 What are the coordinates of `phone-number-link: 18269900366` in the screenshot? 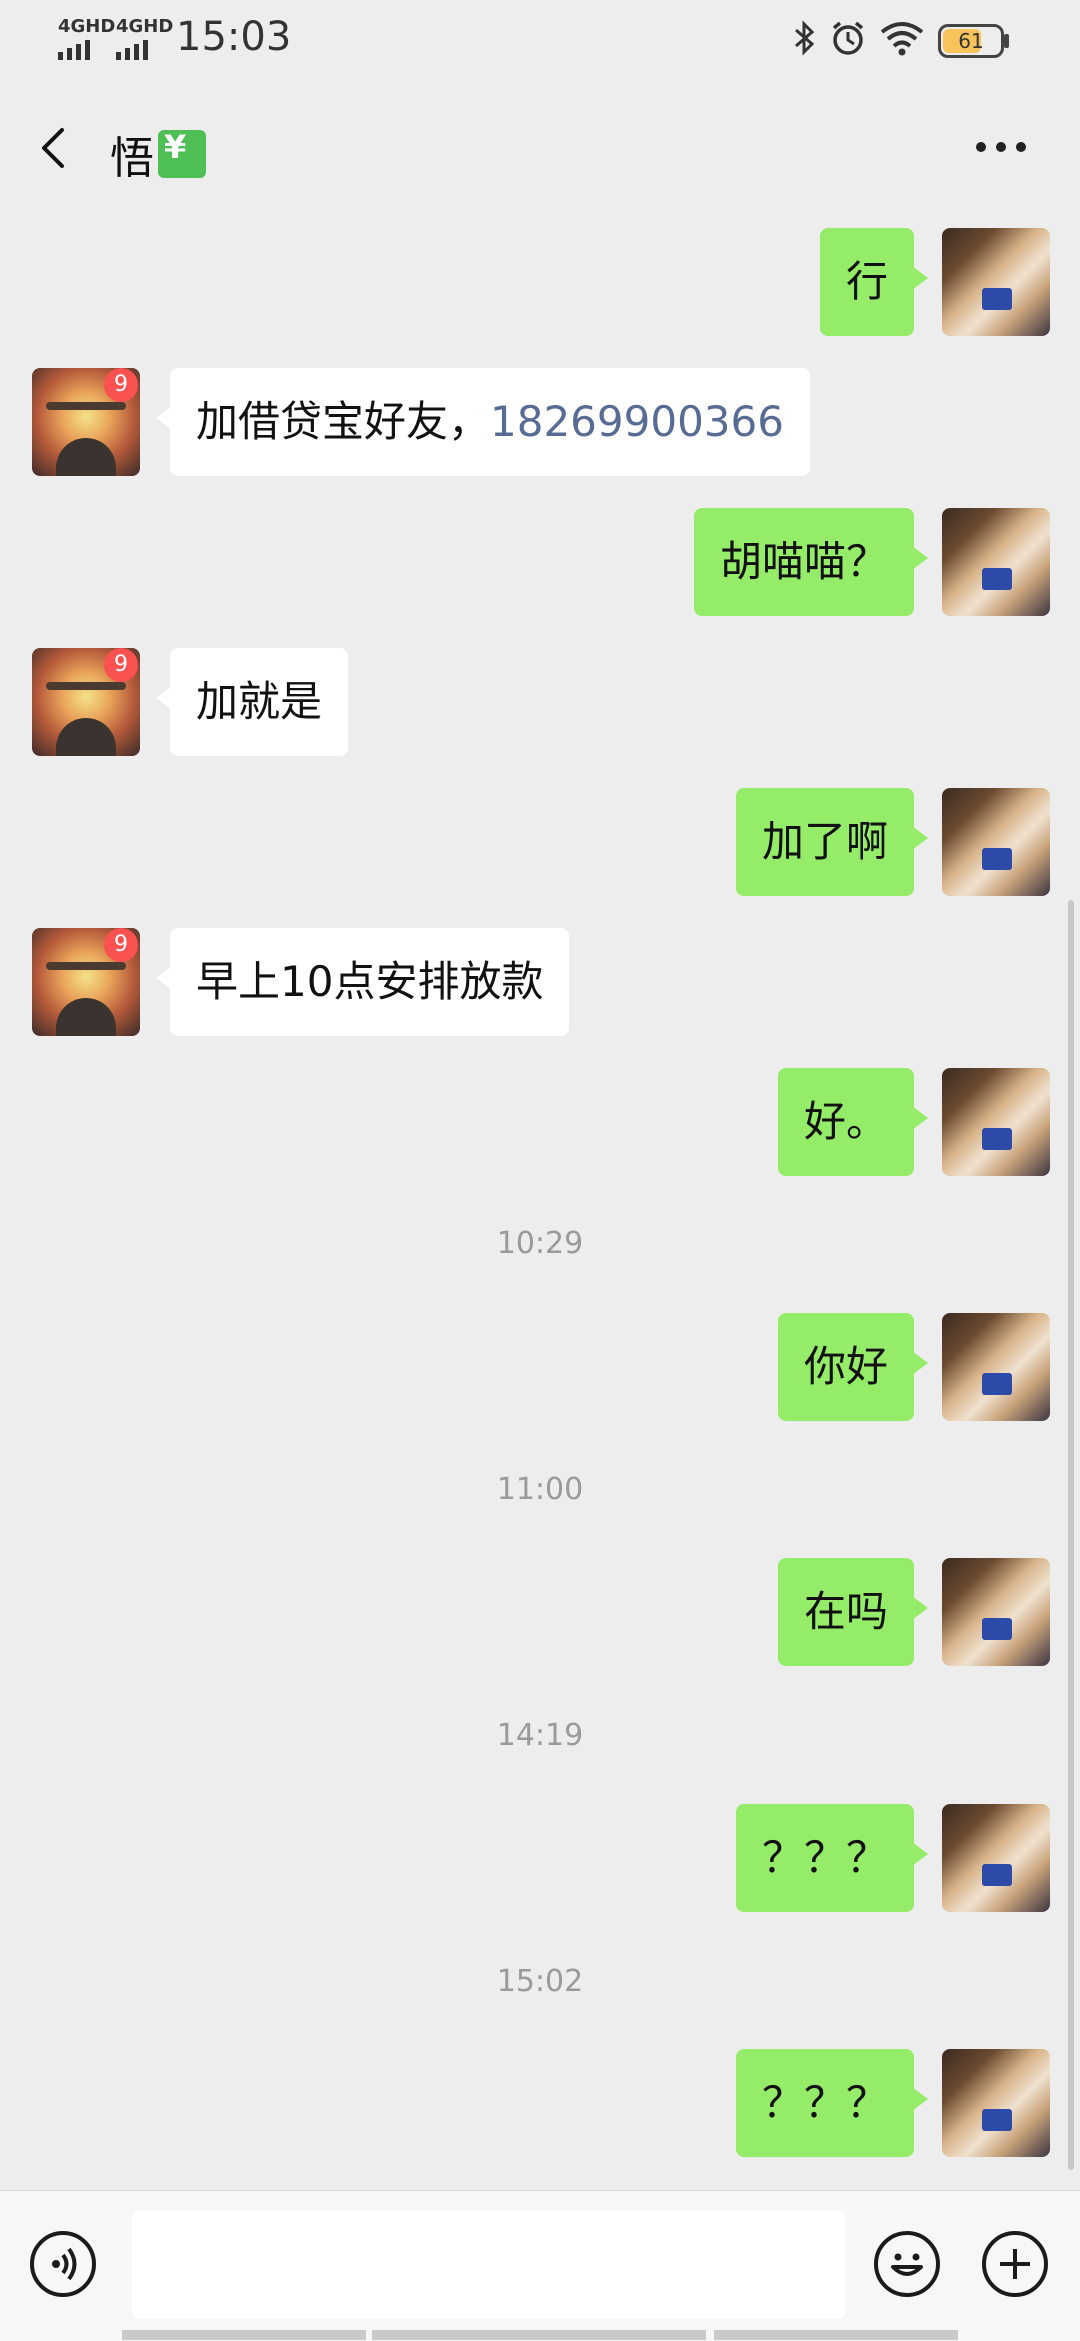 It's located at (637, 421).